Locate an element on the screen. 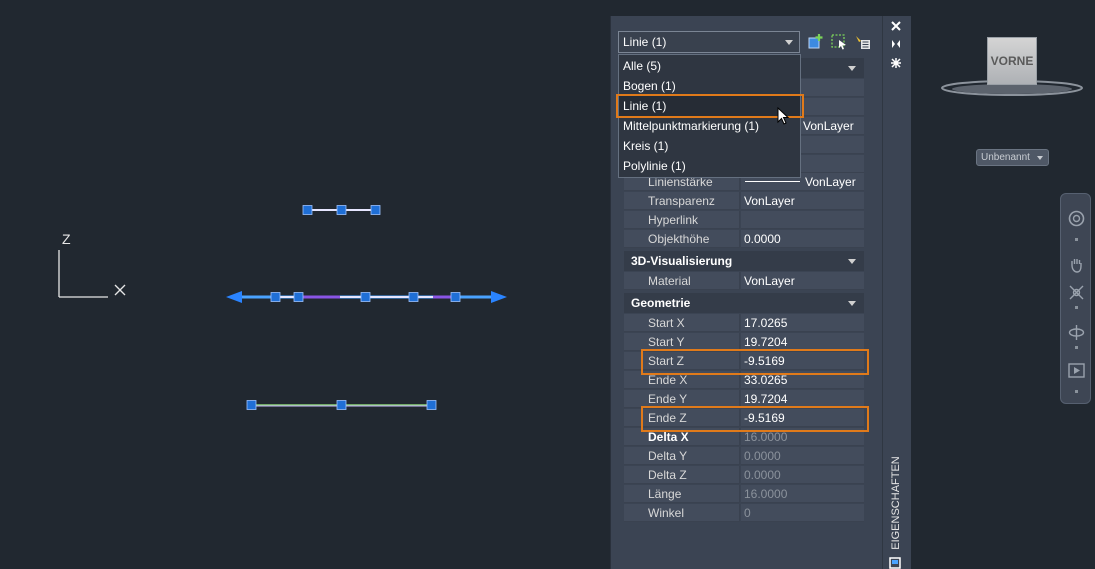  palette-title: EIGENSCHAFTEN is located at coordinates (896, 503).